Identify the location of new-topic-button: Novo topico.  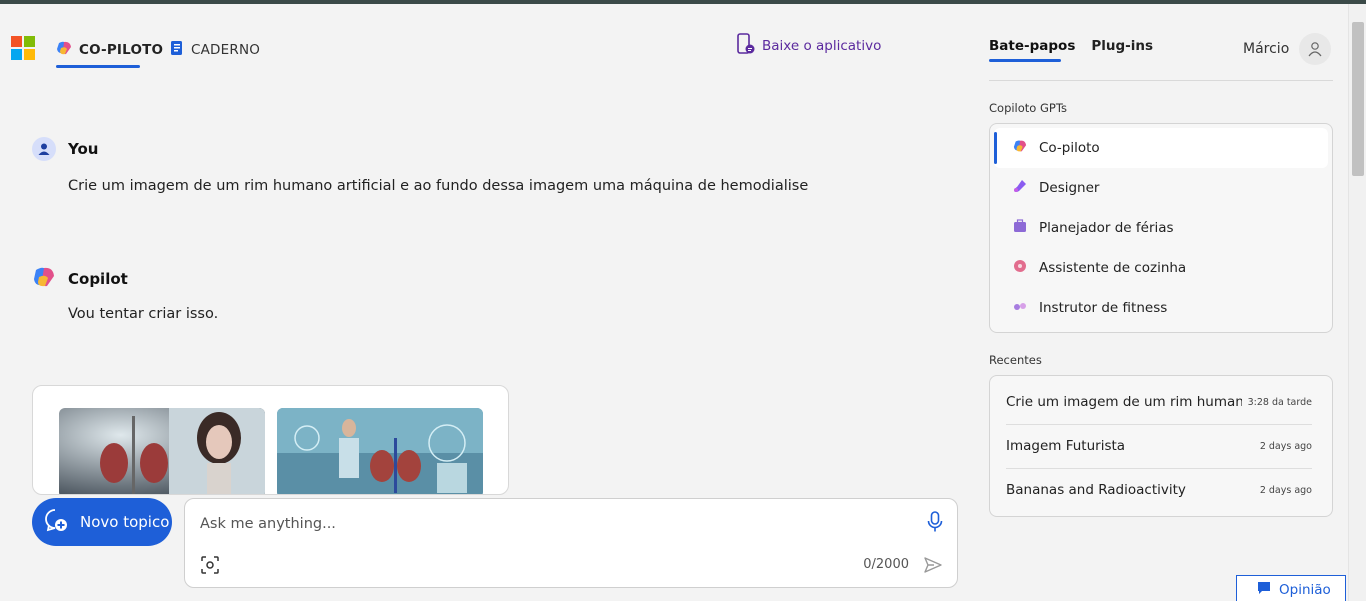
(102, 522).